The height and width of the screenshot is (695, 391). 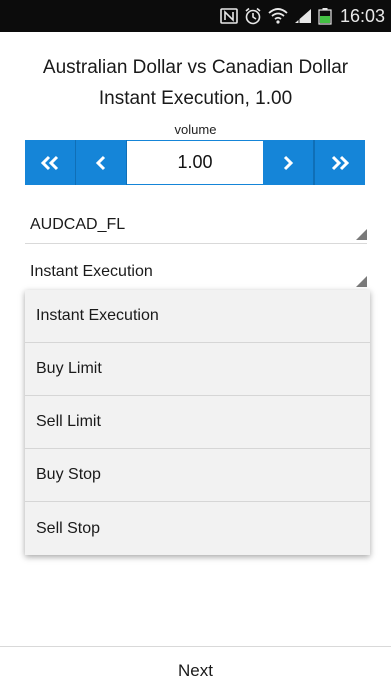 I want to click on volume-input: 1.00, so click(x=195, y=162).